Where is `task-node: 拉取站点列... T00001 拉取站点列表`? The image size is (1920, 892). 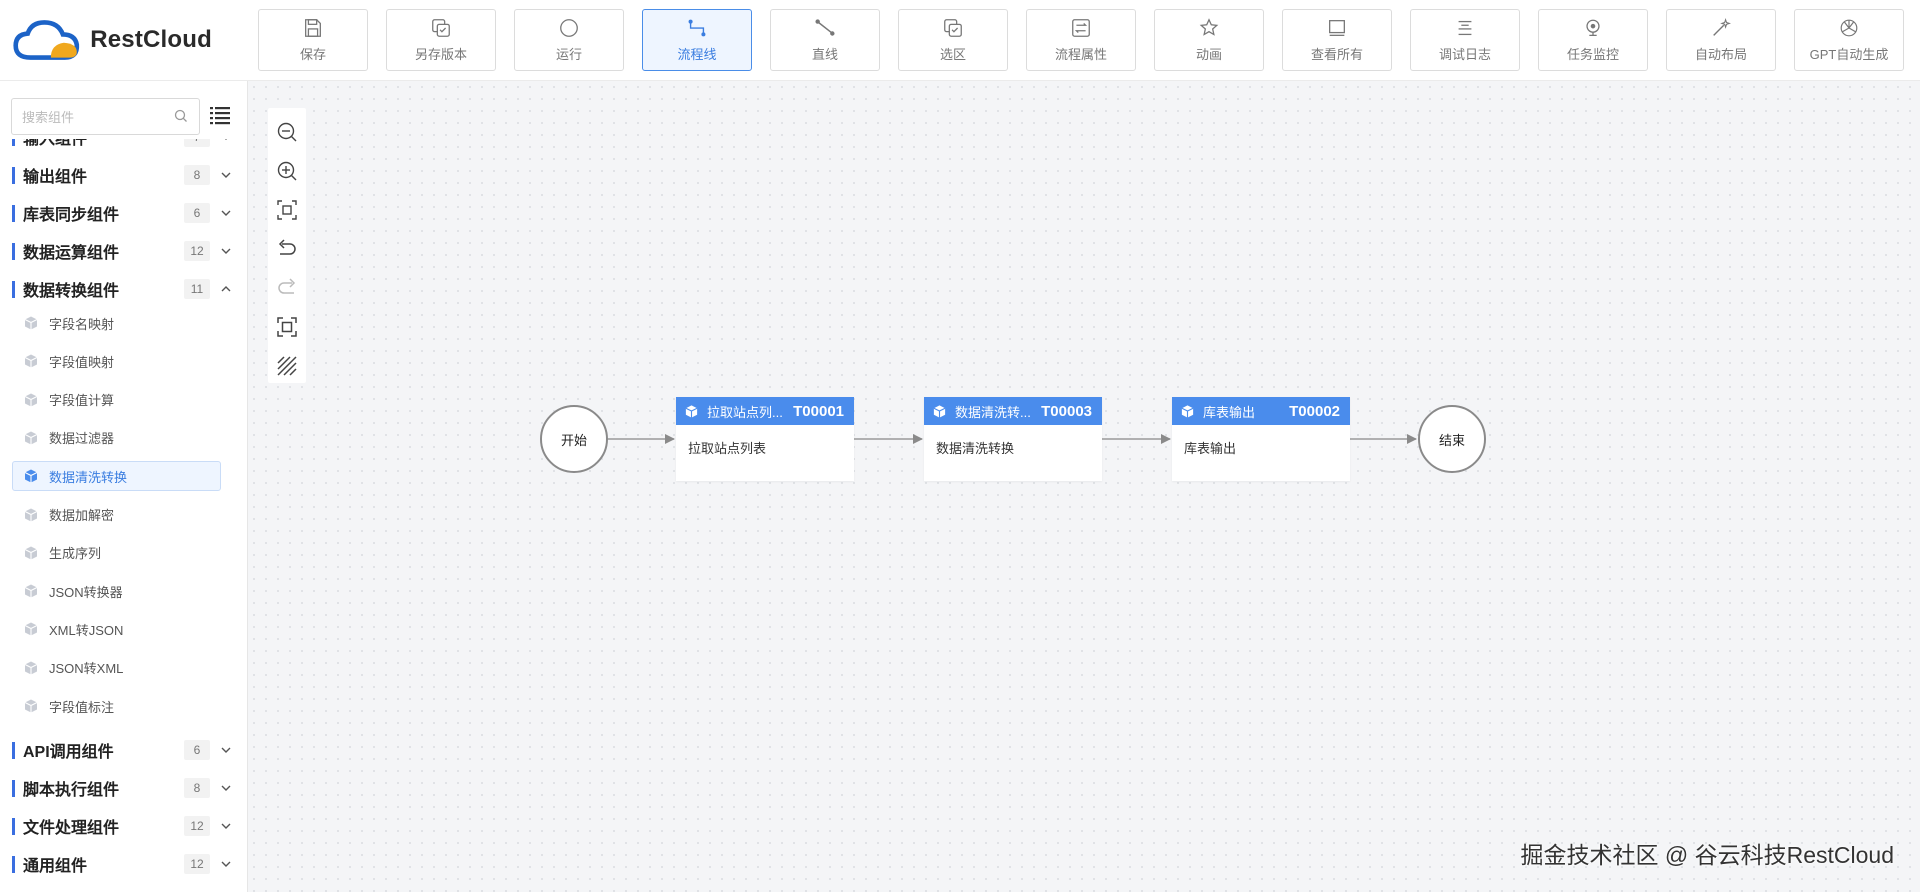 task-node: 拉取站点列... T00001 拉取站点列表 is located at coordinates (765, 439).